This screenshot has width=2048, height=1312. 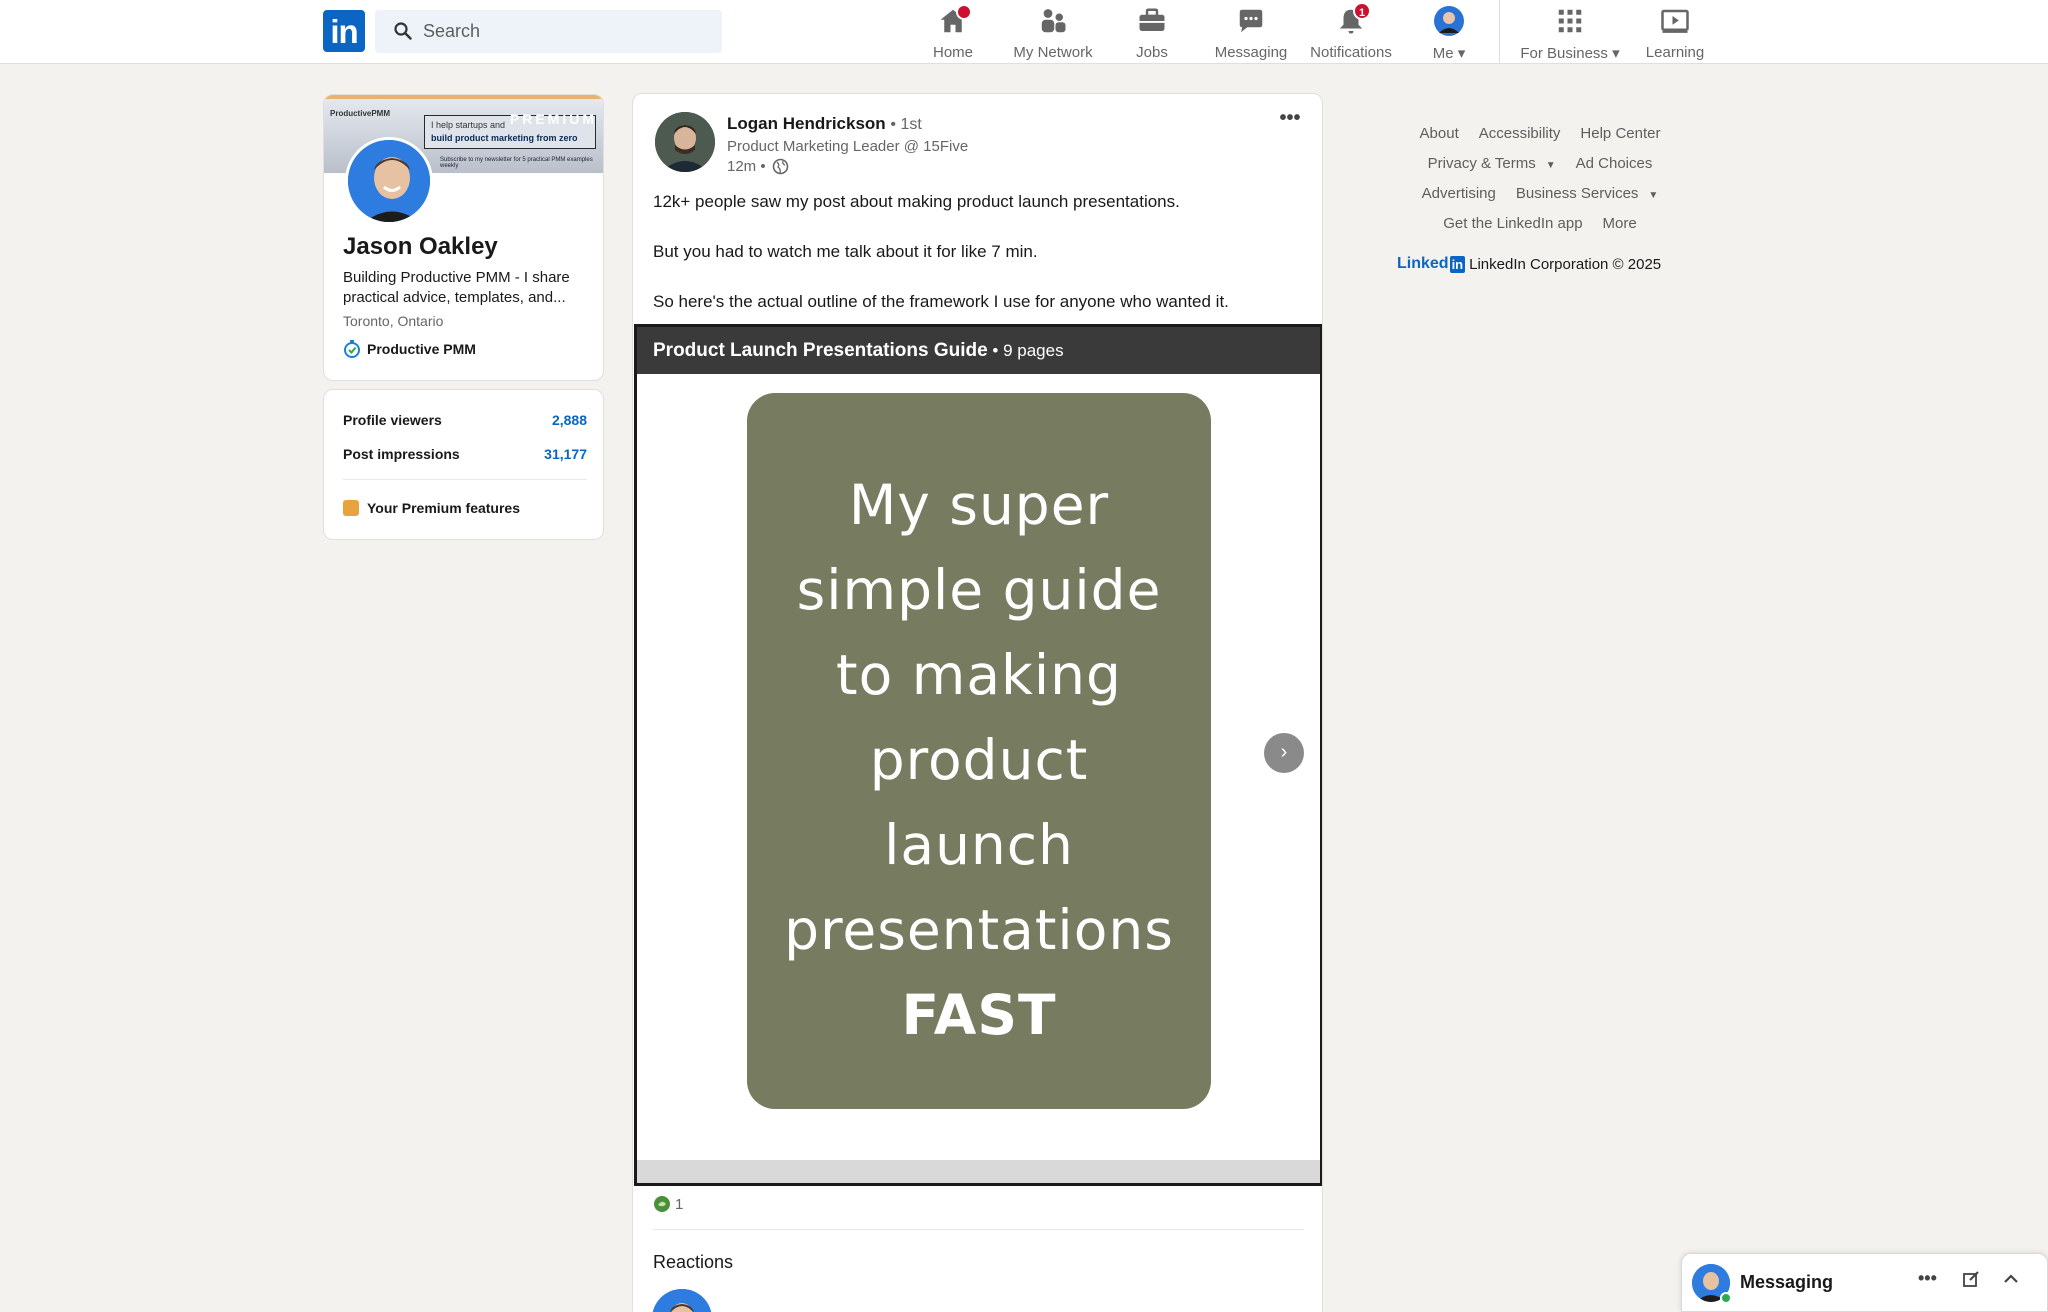 What do you see at coordinates (1439, 133) in the screenshot?
I see `footer-about-link: About` at bounding box center [1439, 133].